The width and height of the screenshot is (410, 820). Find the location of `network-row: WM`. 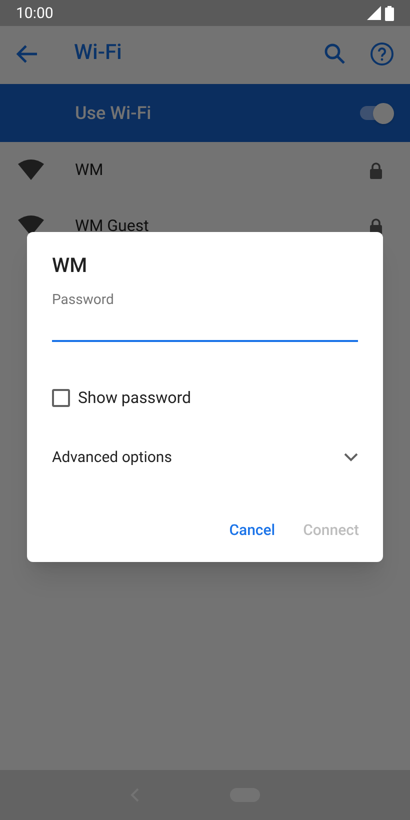

network-row: WM is located at coordinates (205, 170).